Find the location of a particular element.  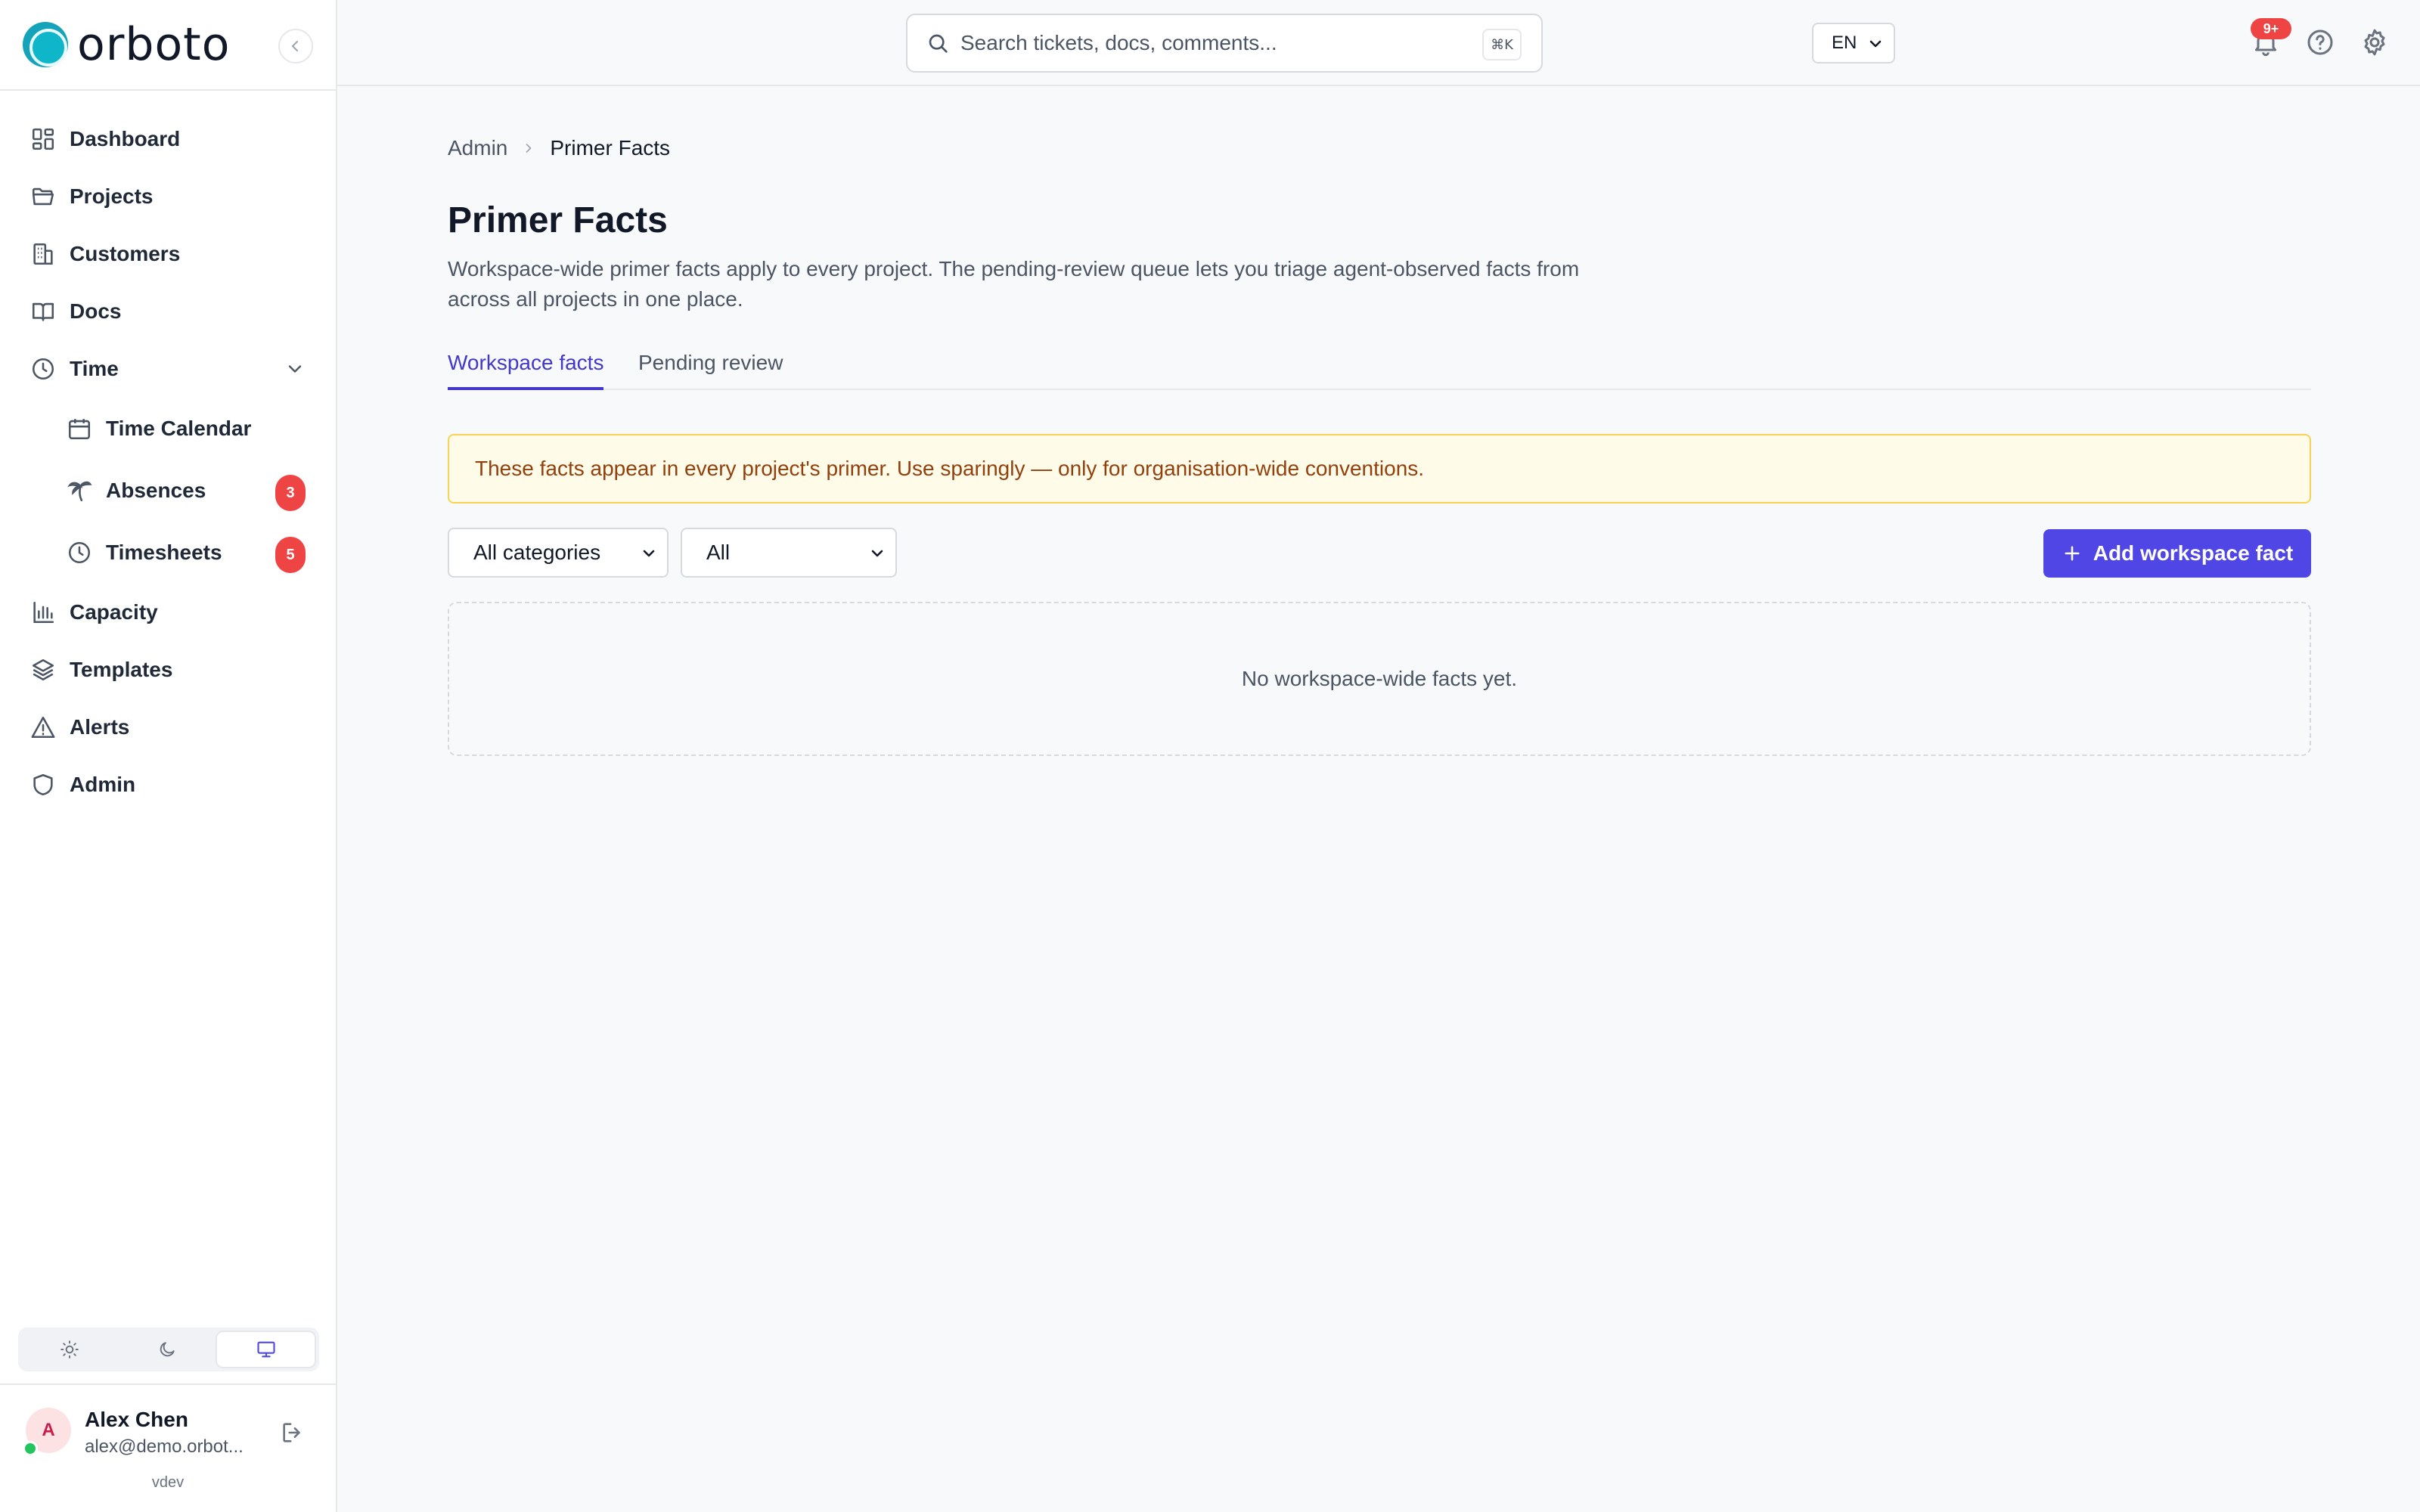

brand: orboto is located at coordinates (168, 46).